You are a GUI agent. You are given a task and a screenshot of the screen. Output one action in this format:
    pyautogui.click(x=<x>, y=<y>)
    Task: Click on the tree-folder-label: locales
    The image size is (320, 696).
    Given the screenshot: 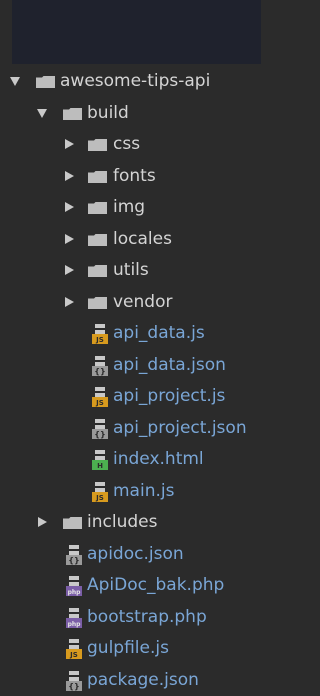 What is the action you would take?
    pyautogui.click(x=142, y=239)
    